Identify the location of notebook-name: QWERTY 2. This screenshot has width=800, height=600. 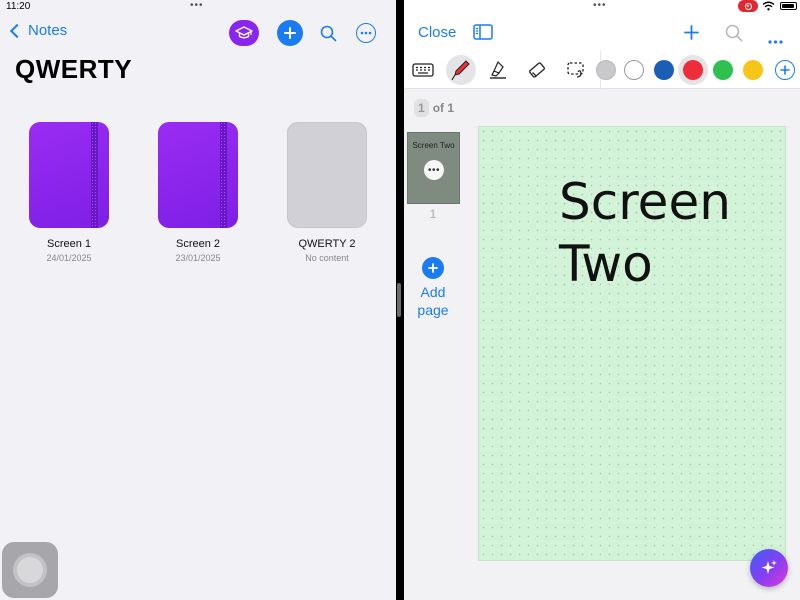
(327, 244).